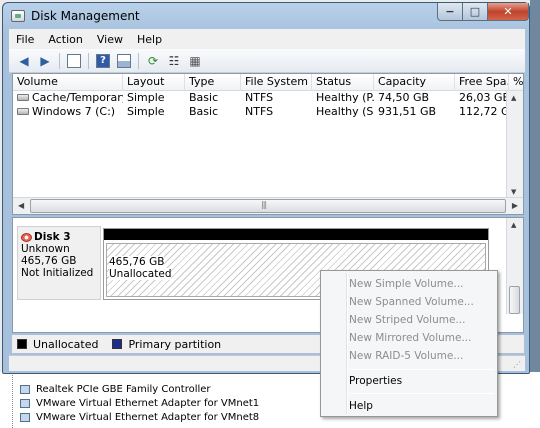 This screenshot has width=540, height=428. I want to click on forward-arrow-icon: ▶, so click(45, 61).